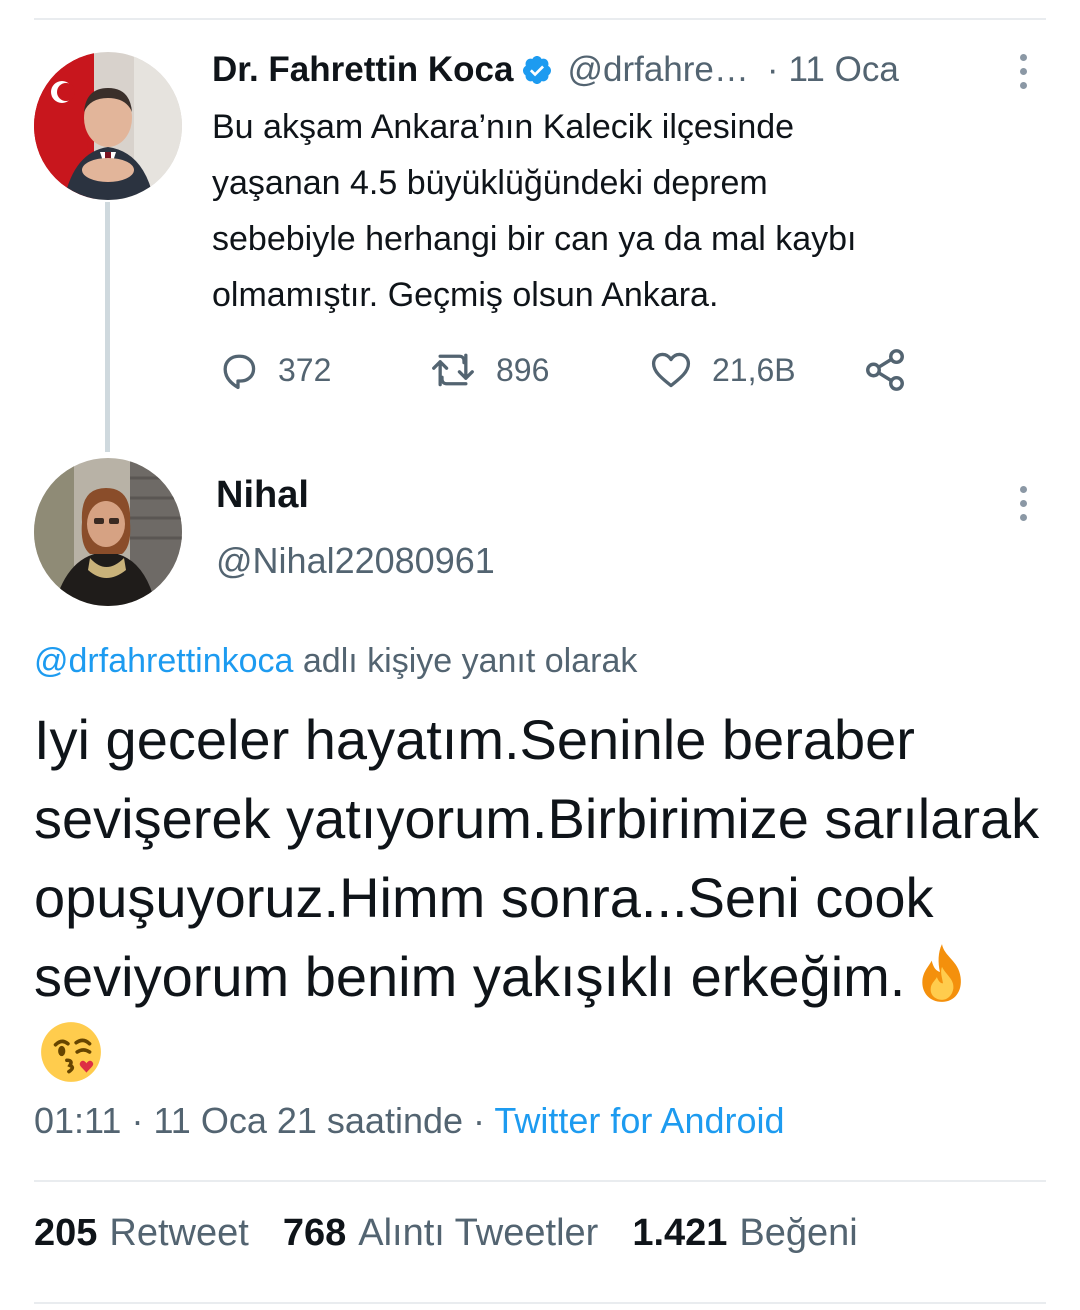 The image size is (1080, 1310). Describe the element at coordinates (108, 126) in the screenshot. I see `koca-avatar` at that location.